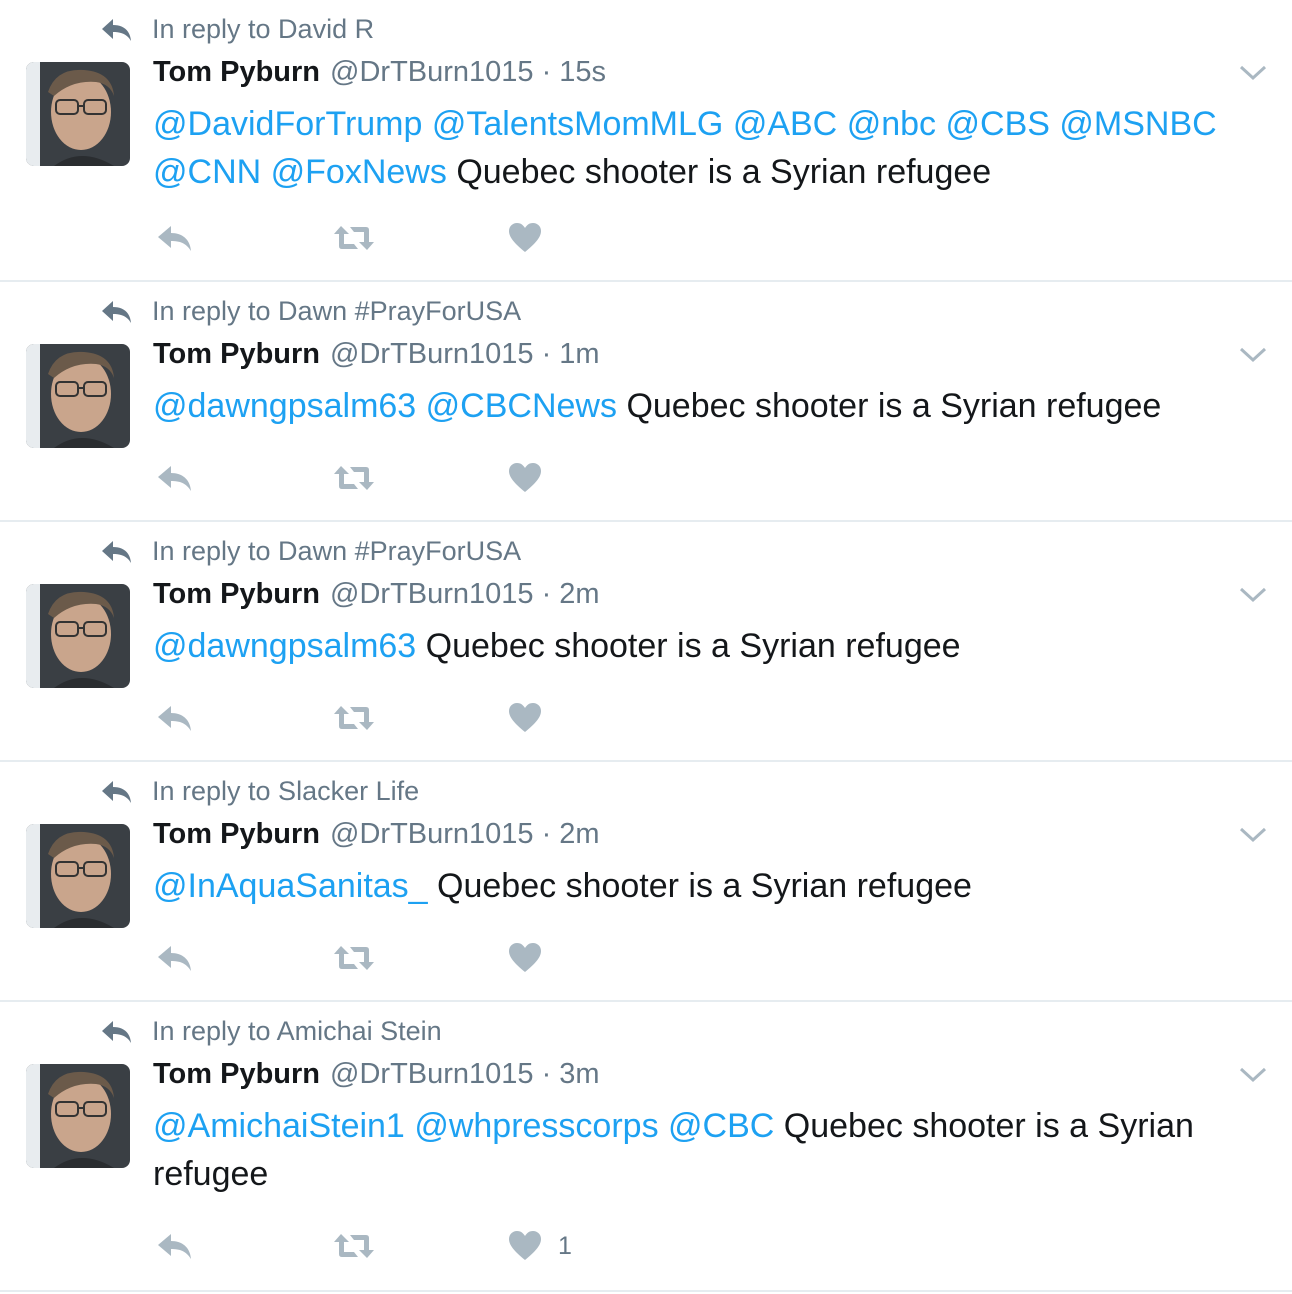  What do you see at coordinates (582, 72) in the screenshot?
I see `timestamp: 15s` at bounding box center [582, 72].